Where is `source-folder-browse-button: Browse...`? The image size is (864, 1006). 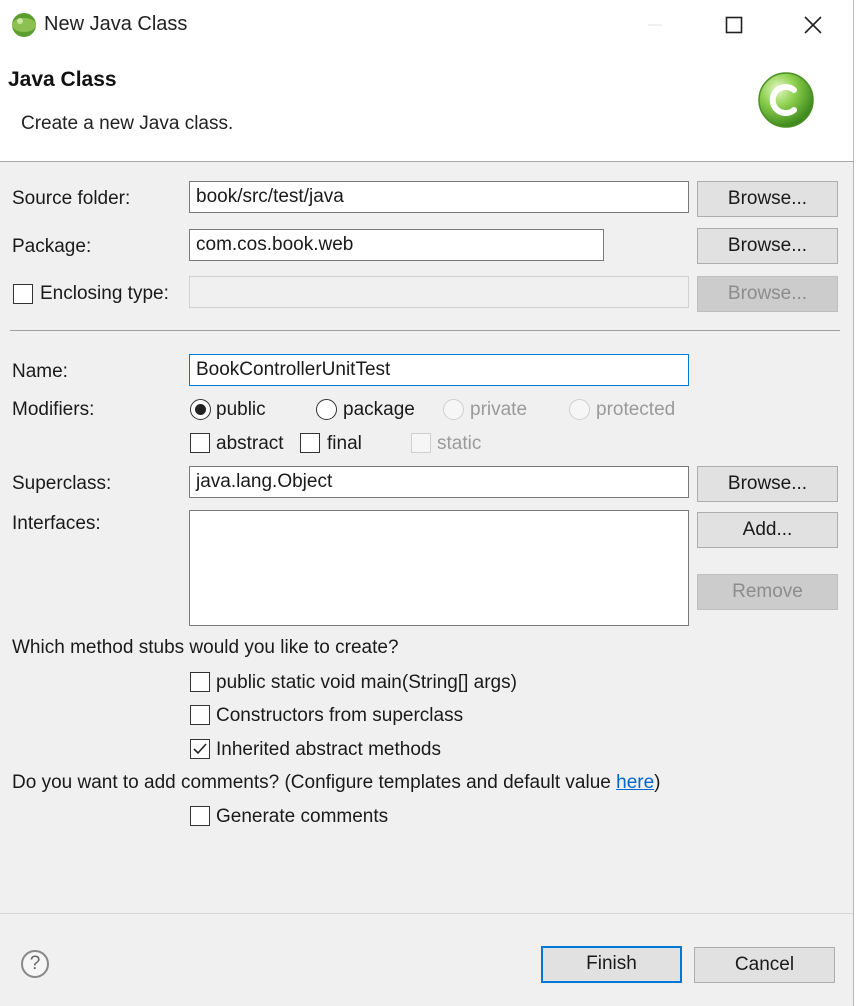 source-folder-browse-button: Browse... is located at coordinates (767, 199).